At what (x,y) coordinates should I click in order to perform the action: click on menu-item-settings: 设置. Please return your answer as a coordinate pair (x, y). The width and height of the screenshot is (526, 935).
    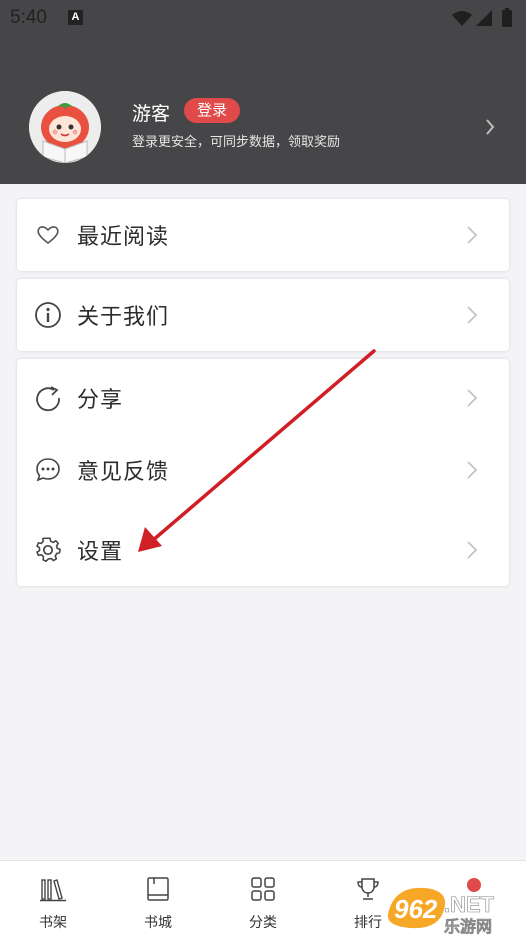
    Looking at the image, I should click on (263, 550).